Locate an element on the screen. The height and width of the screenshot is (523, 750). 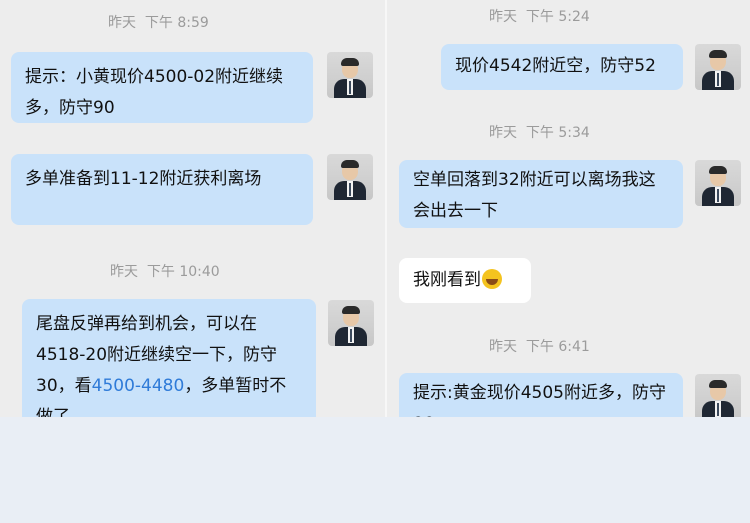
timestamp: 昨天 下午 8:59 is located at coordinates (158, 23).